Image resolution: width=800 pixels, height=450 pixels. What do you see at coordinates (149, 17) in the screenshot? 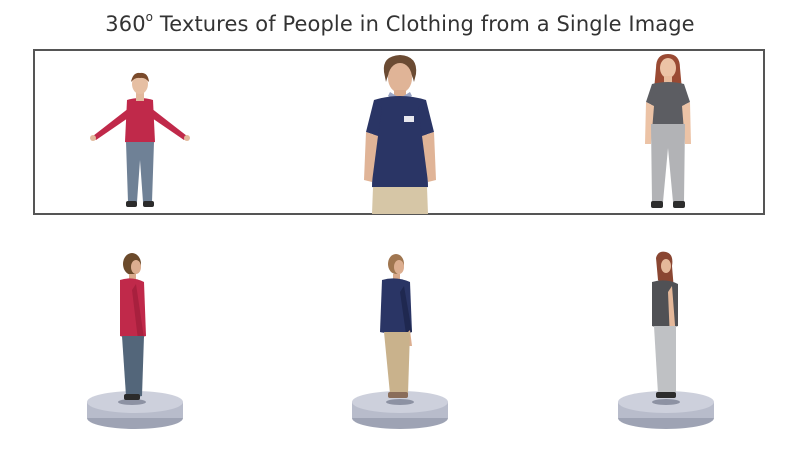
I see `title-superscript: o` at bounding box center [149, 17].